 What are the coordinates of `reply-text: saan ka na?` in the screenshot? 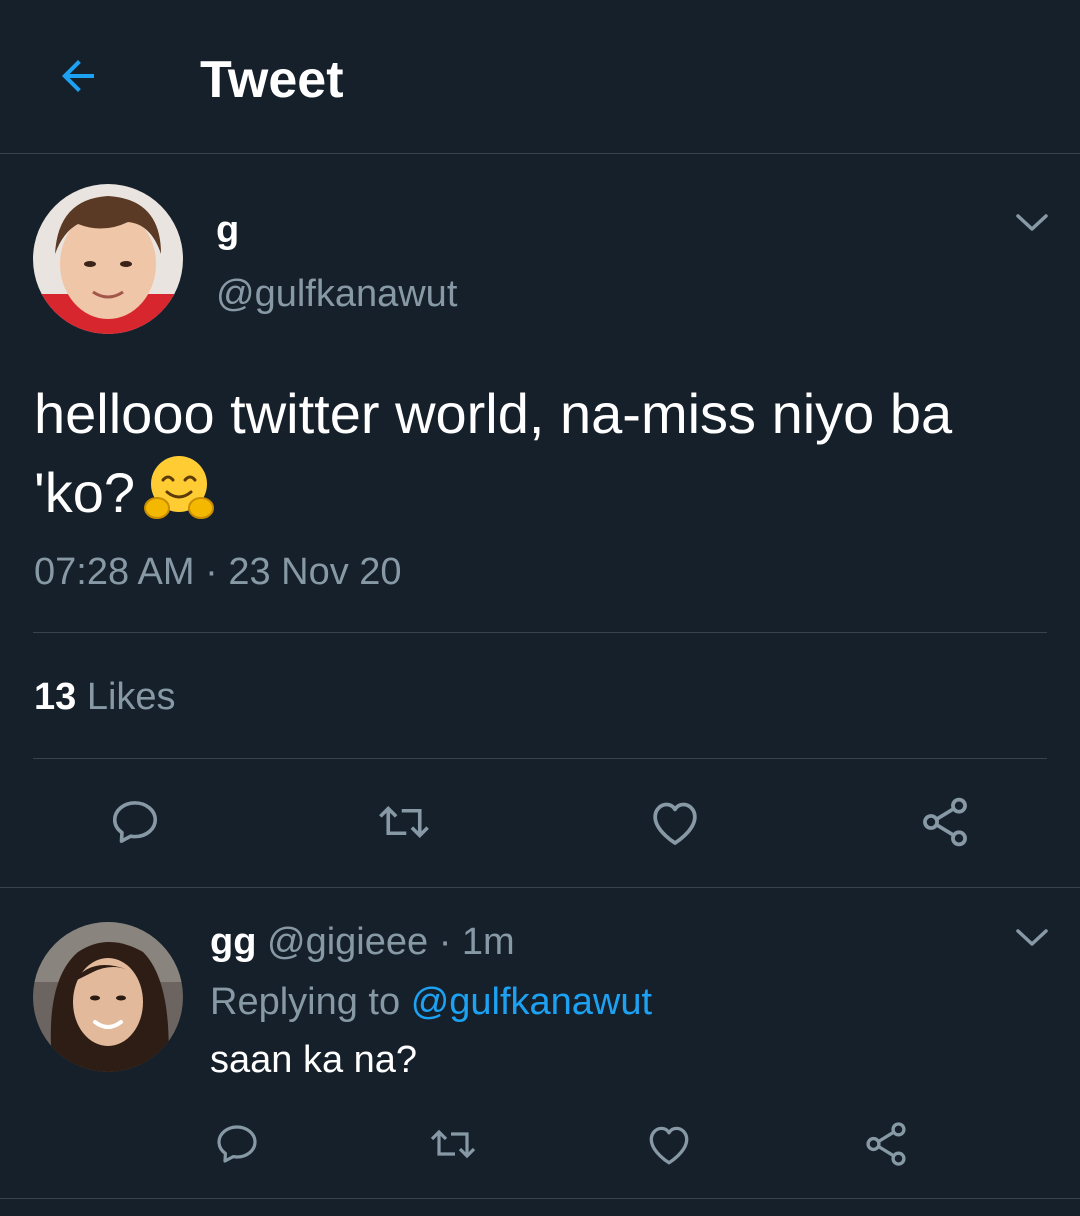 It's located at (314, 1060).